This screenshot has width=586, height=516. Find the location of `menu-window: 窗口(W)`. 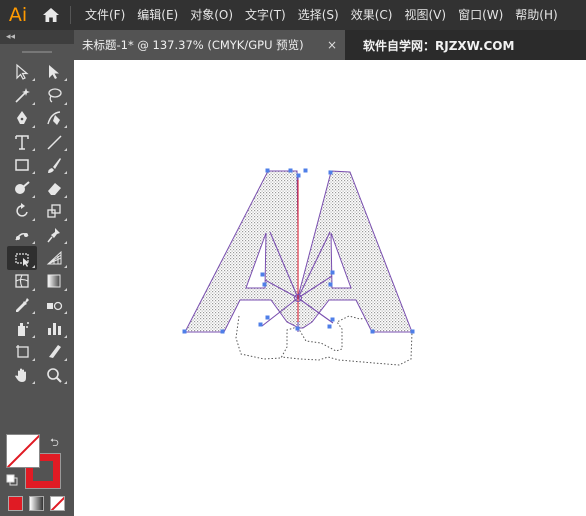

menu-window: 窗口(W) is located at coordinates (480, 15).